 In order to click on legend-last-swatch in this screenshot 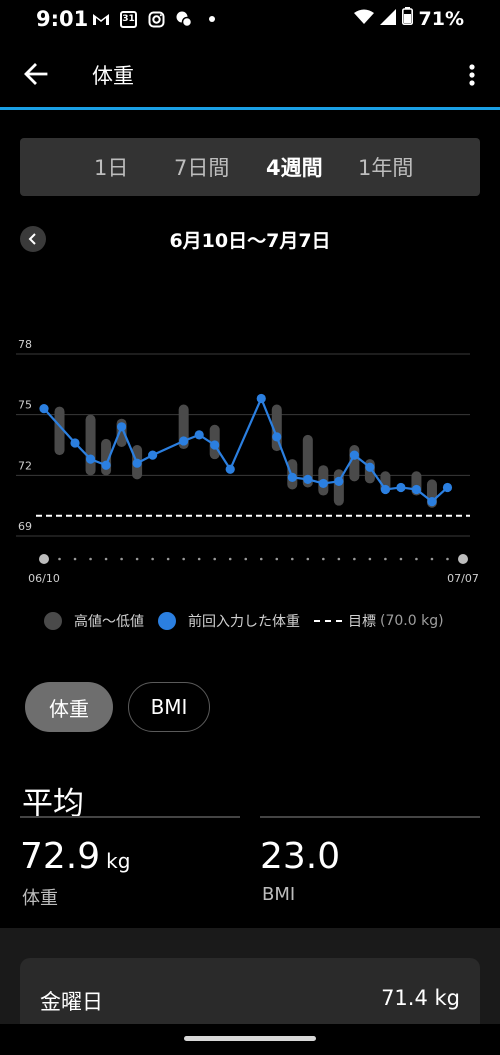, I will do `click(167, 621)`.